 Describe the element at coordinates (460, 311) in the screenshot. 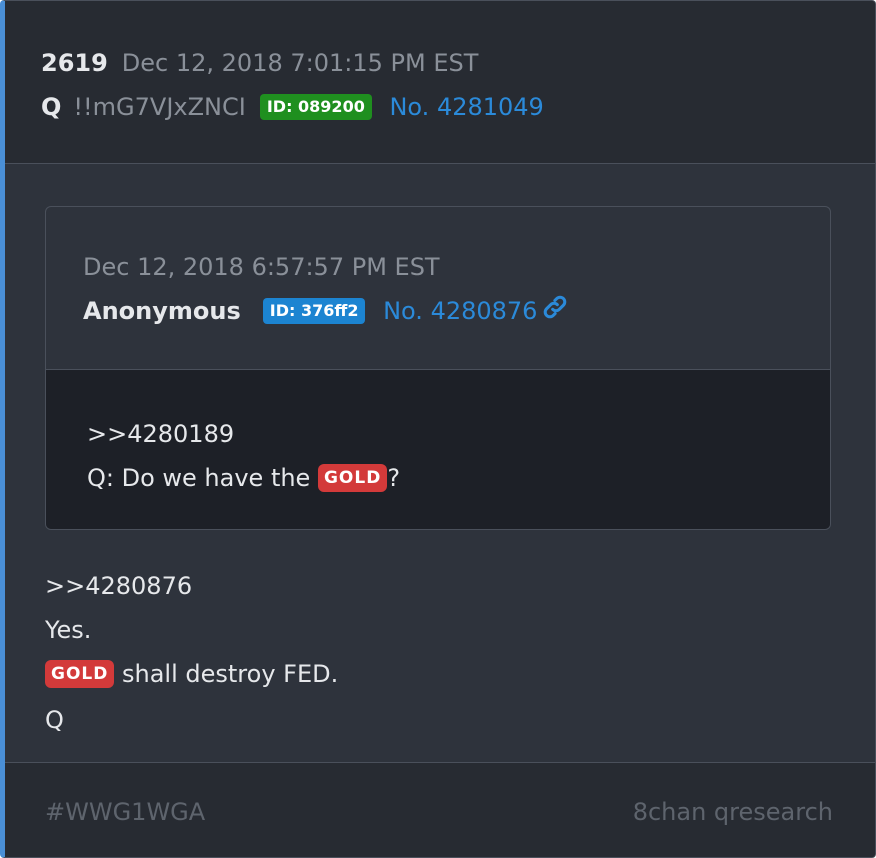

I see `quoted-number-link: No. 4280876` at that location.